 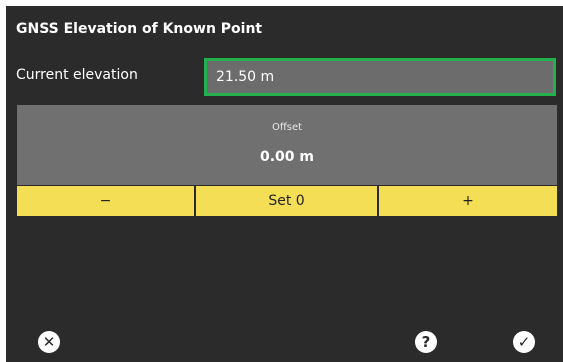 I want to click on offset-label: Offset, so click(x=287, y=127).